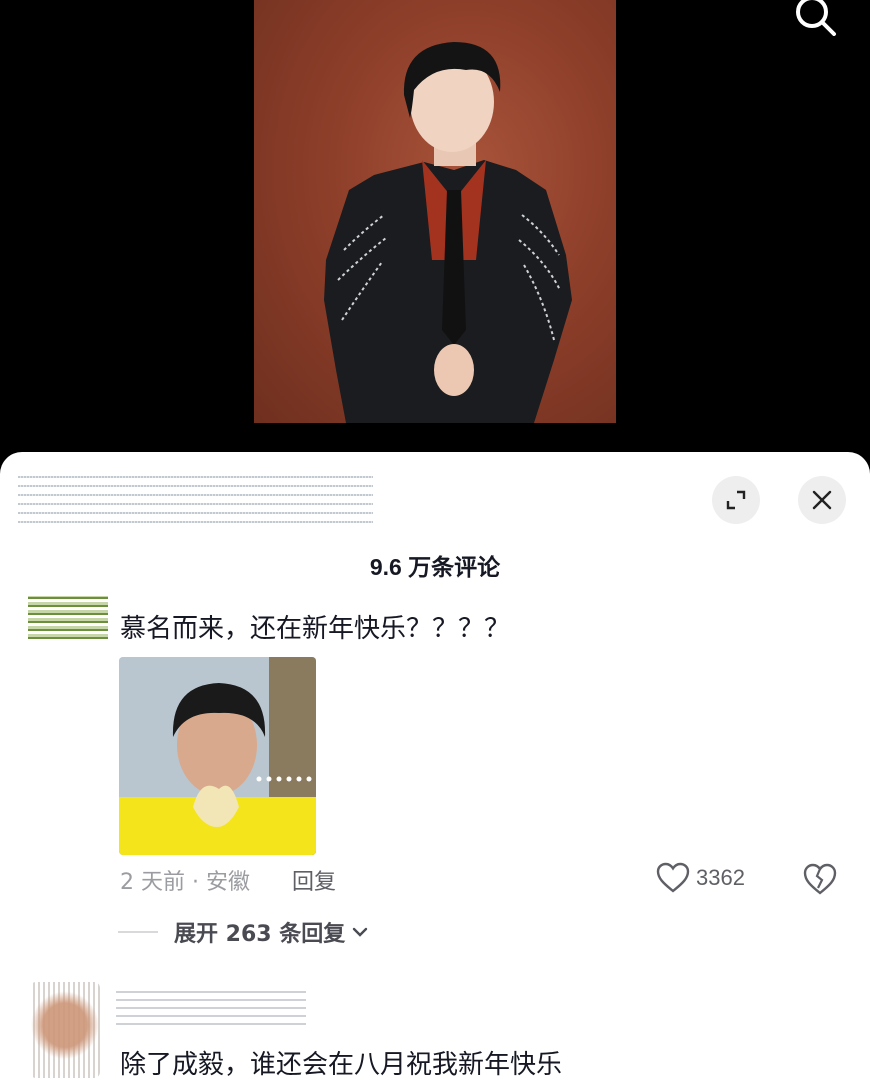  Describe the element at coordinates (360, 932) in the screenshot. I see `chevron-down-icon` at that location.